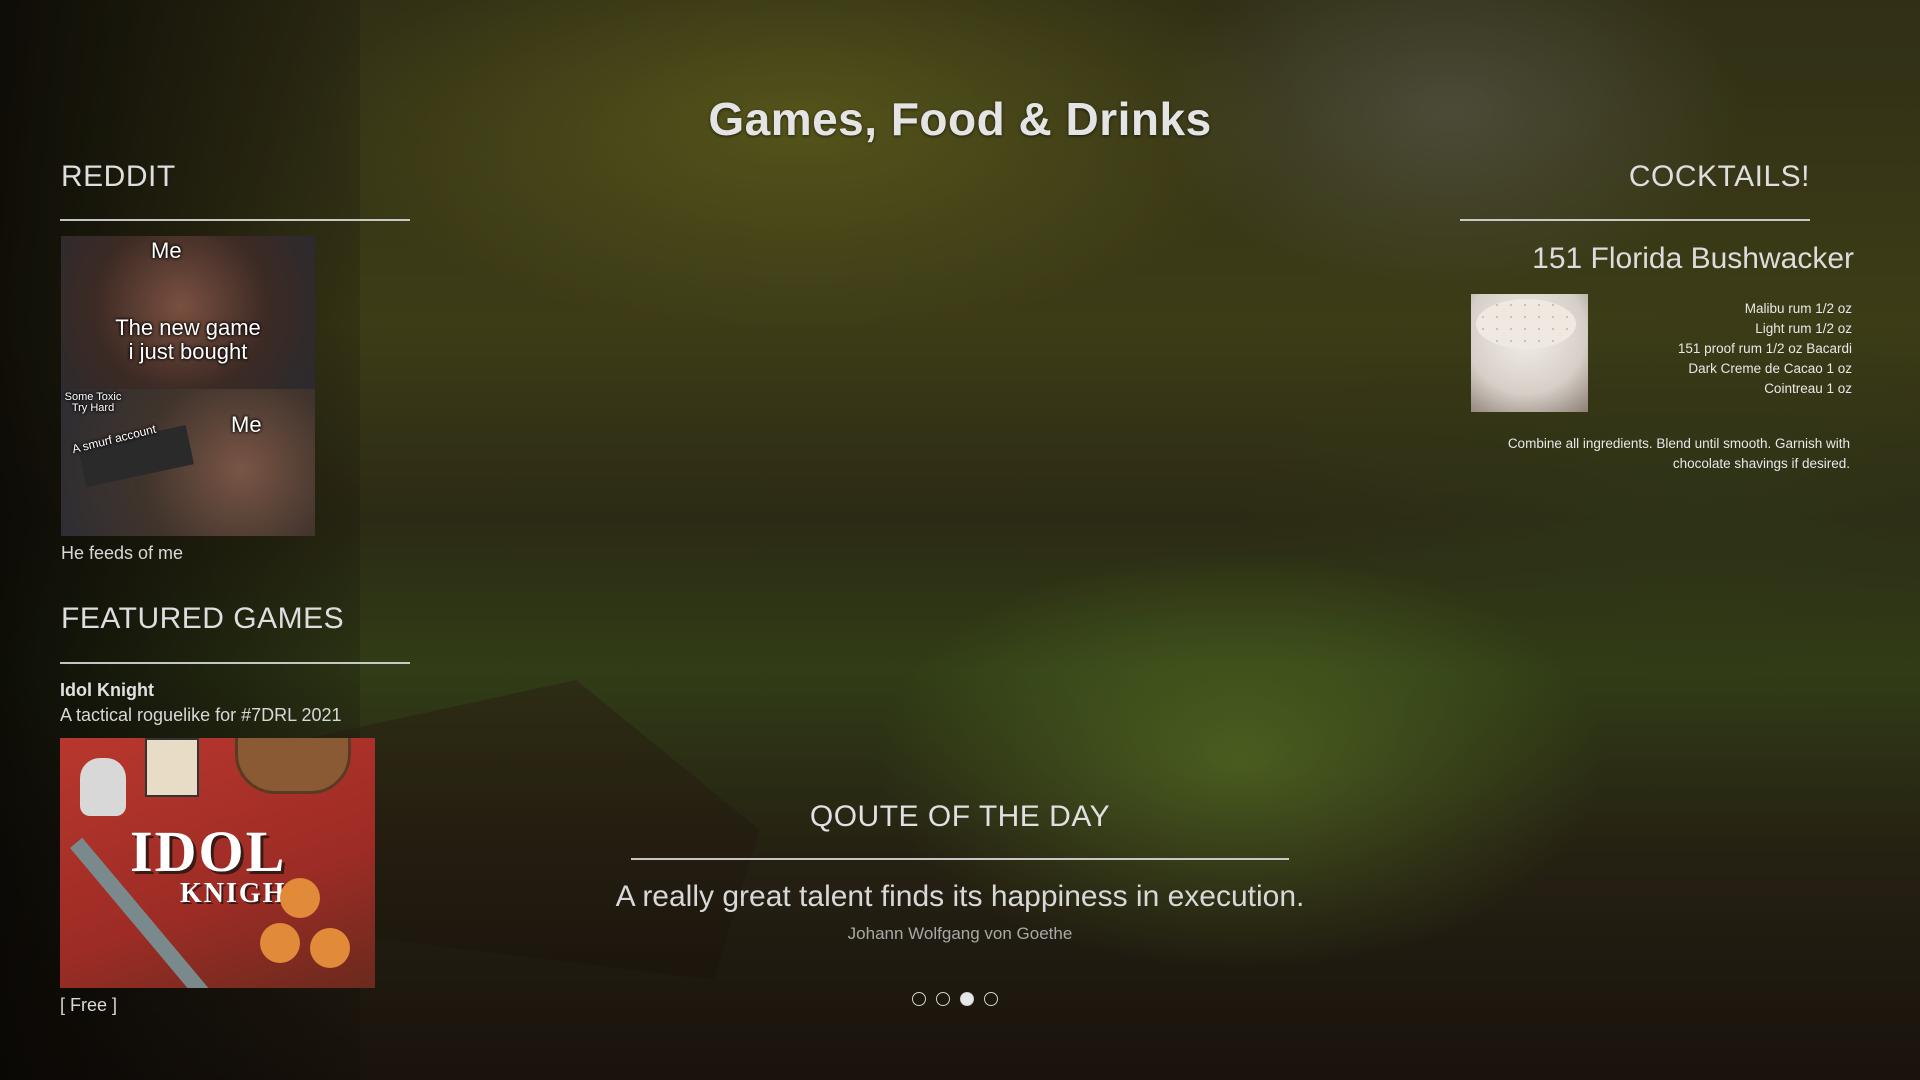 This screenshot has height=1080, width=1920. Describe the element at coordinates (1803, 328) in the screenshot. I see `ingredient-item: Light rum 1/2 oz` at that location.